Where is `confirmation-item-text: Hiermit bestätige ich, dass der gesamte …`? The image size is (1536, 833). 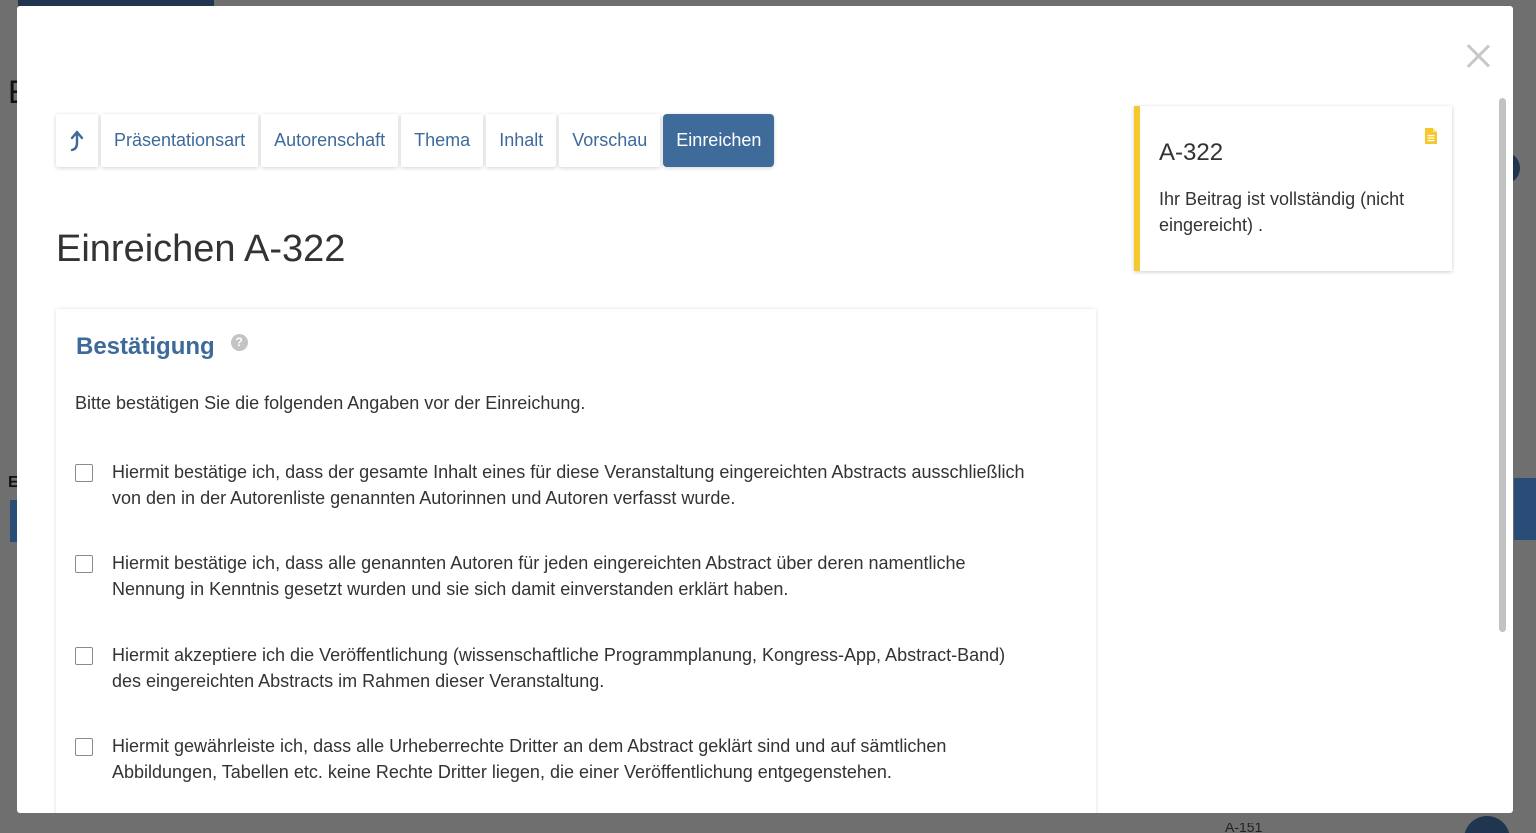 confirmation-item-text: Hiermit bestätige ich, dass der gesamte … is located at coordinates (568, 485).